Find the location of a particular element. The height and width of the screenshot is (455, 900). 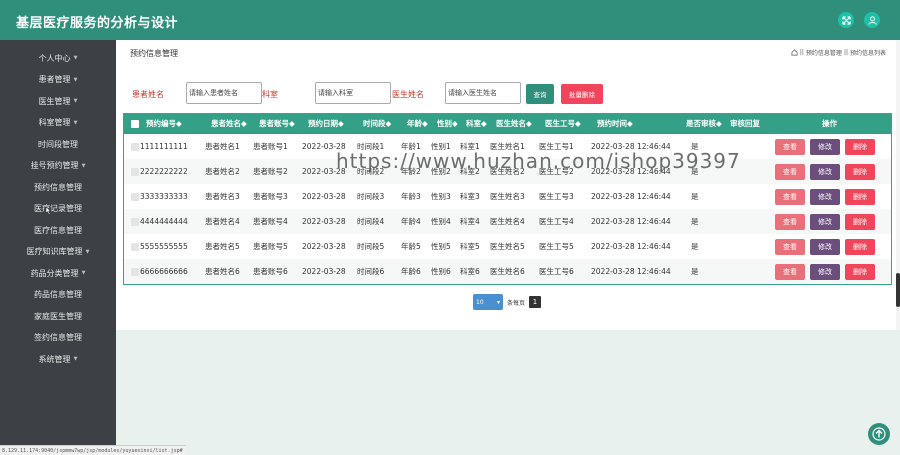

sidebar-item: 签约信息管理 is located at coordinates (58, 338).